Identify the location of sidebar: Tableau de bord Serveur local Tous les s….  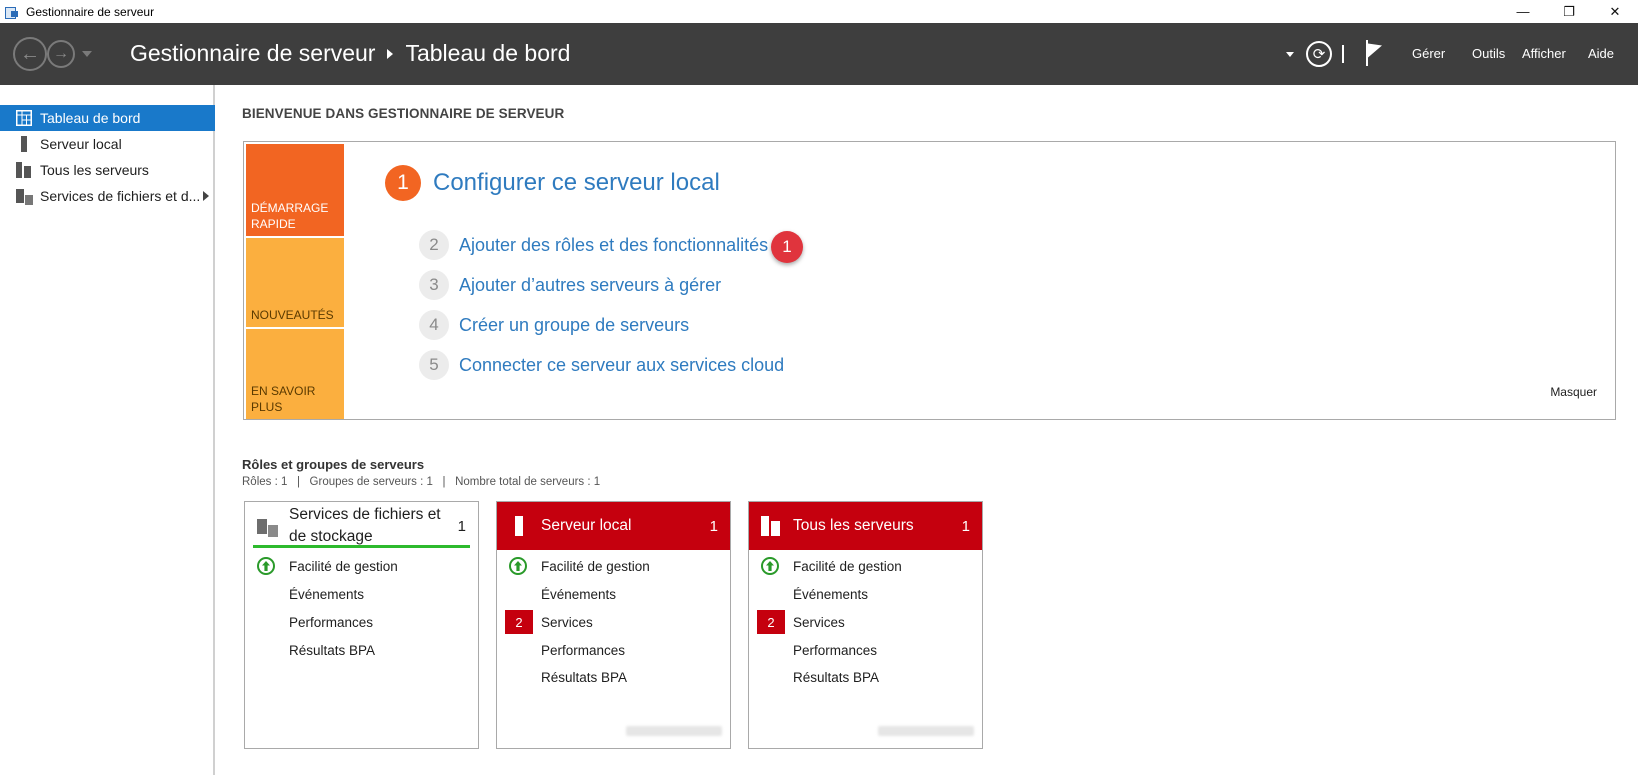
(107, 430).